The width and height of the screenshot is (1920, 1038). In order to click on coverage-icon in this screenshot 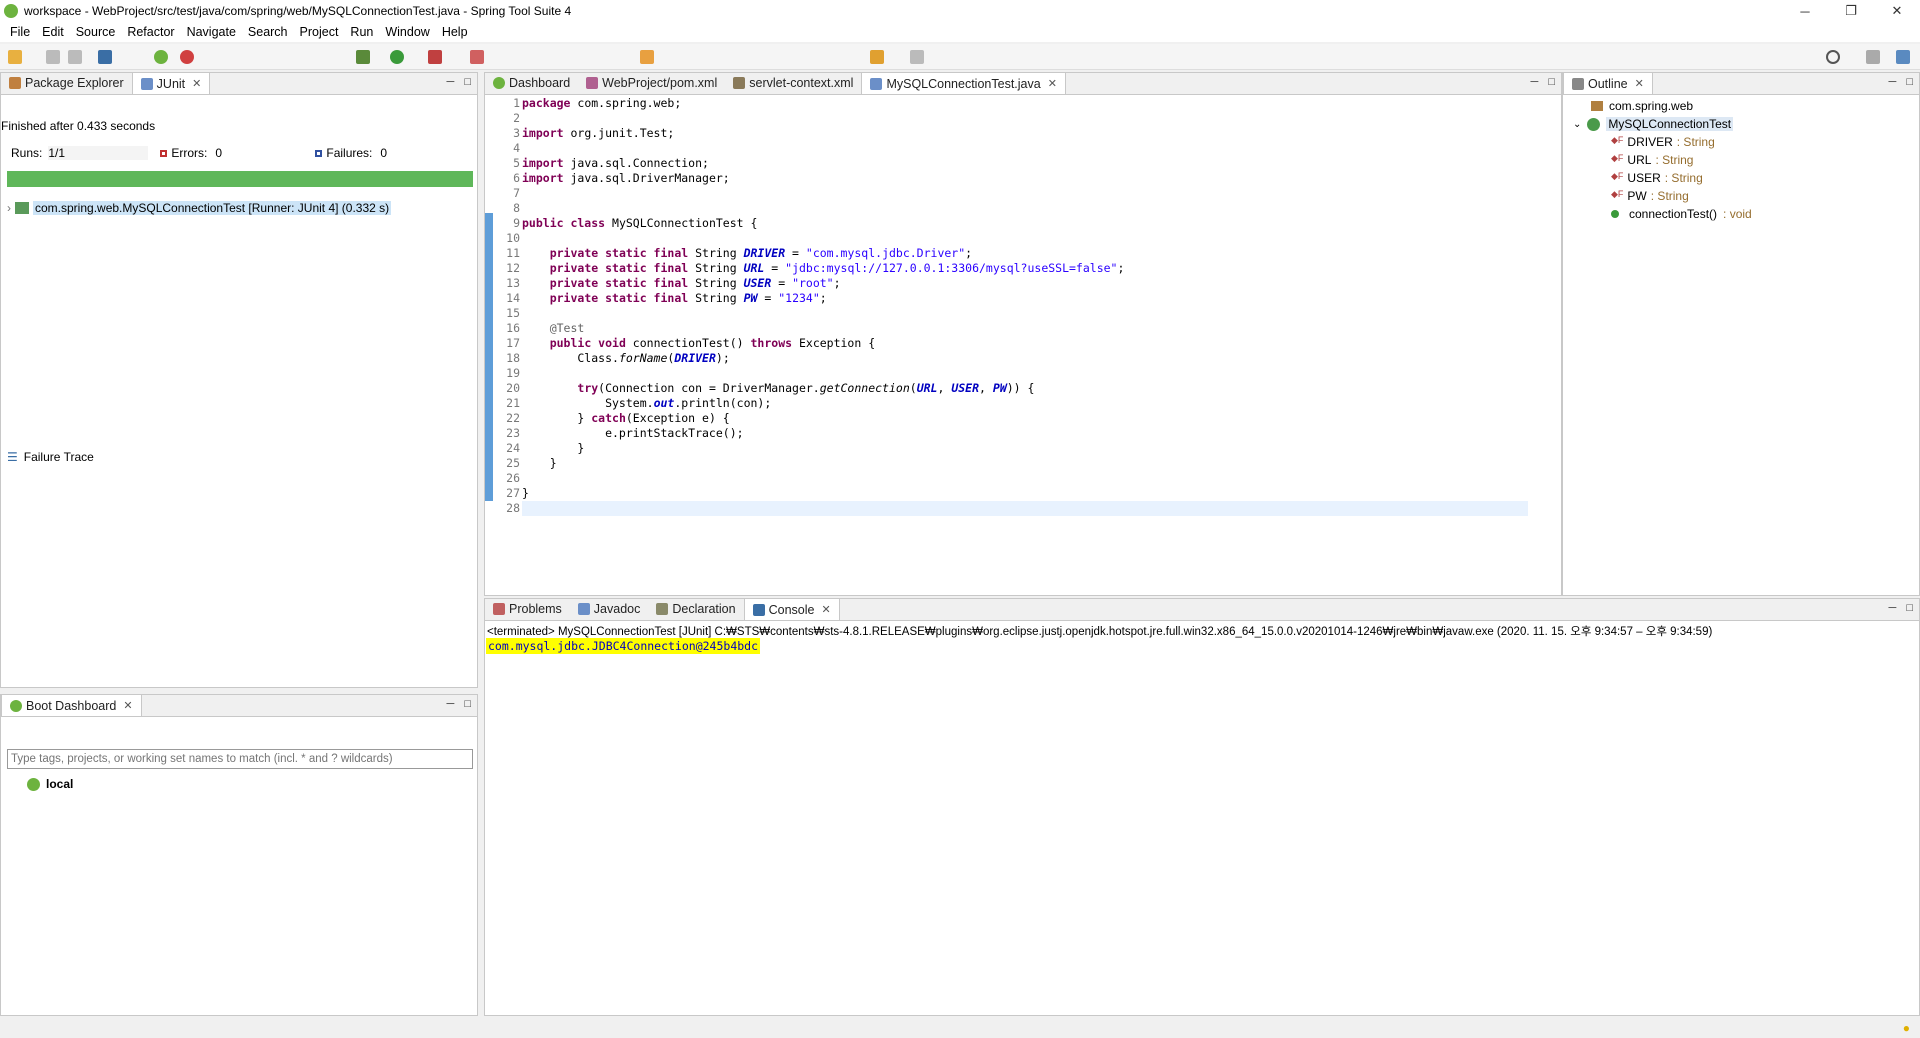, I will do `click(435, 57)`.